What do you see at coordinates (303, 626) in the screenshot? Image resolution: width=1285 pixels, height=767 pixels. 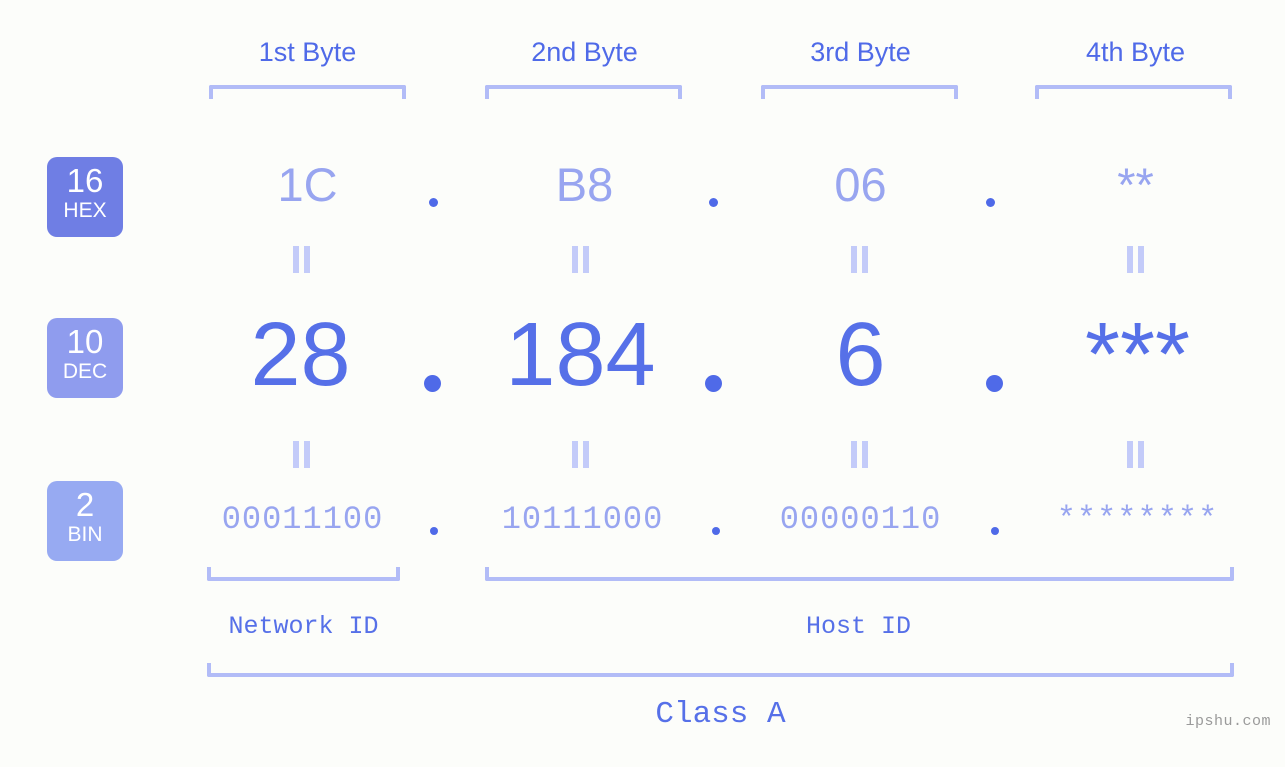 I see `network-id-label: Network ID` at bounding box center [303, 626].